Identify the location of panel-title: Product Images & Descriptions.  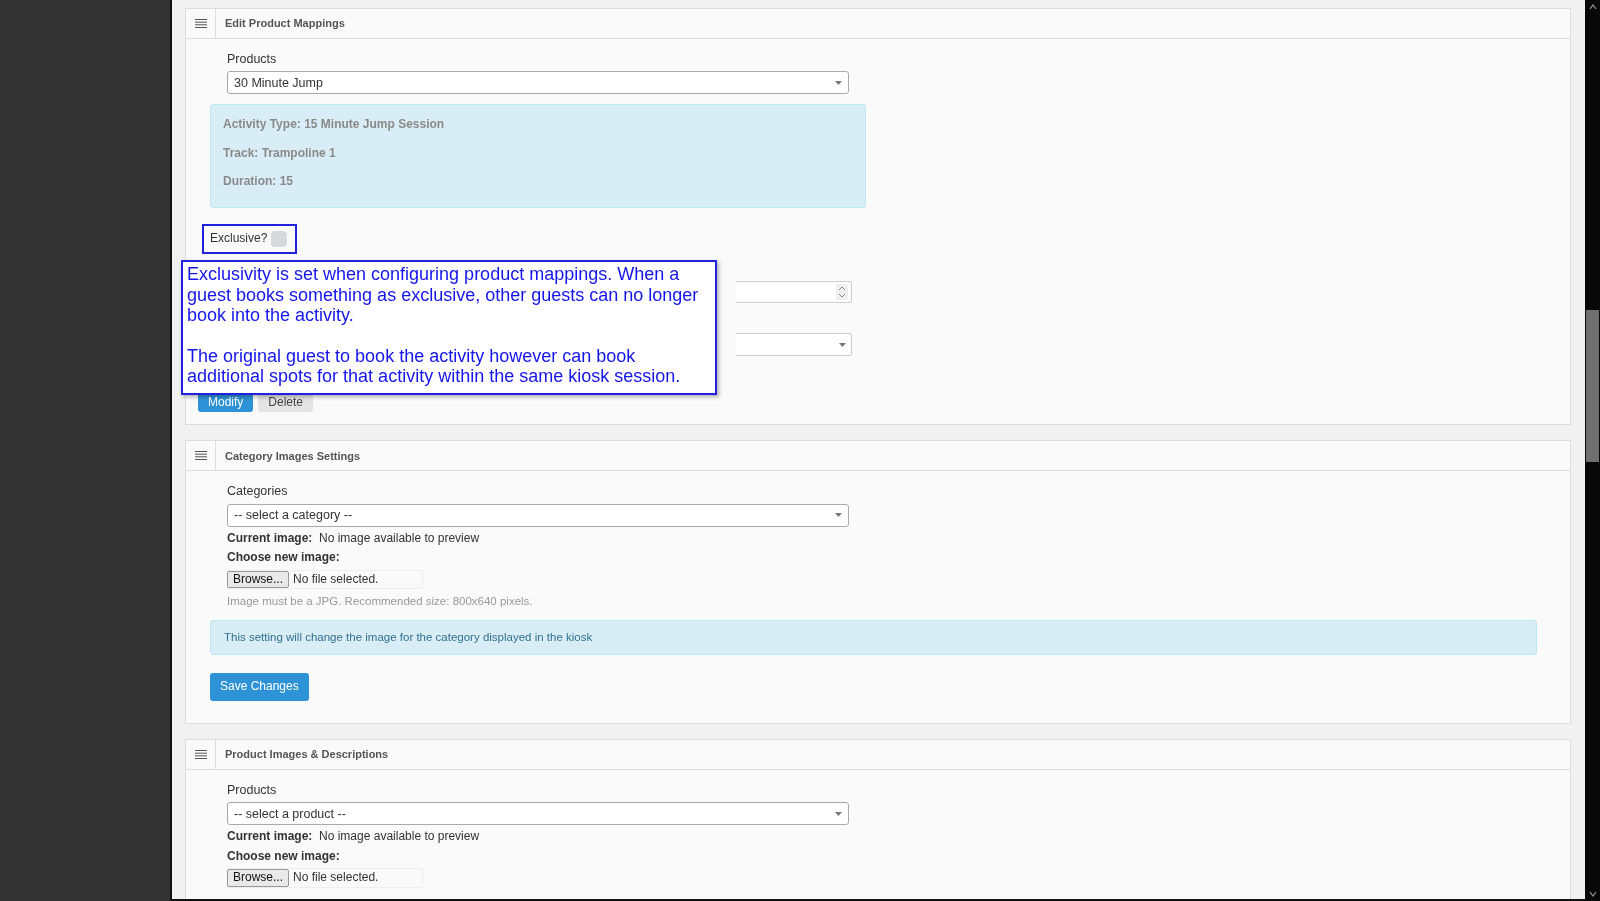
(306, 754).